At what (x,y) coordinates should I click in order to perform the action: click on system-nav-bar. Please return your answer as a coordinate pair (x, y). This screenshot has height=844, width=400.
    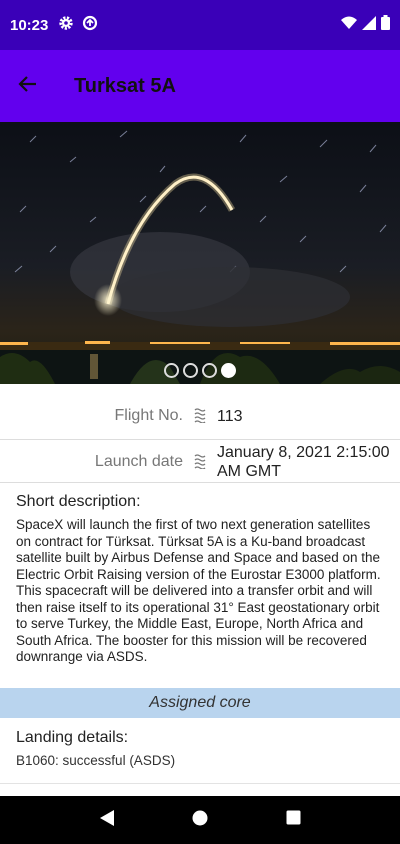
    Looking at the image, I should click on (200, 820).